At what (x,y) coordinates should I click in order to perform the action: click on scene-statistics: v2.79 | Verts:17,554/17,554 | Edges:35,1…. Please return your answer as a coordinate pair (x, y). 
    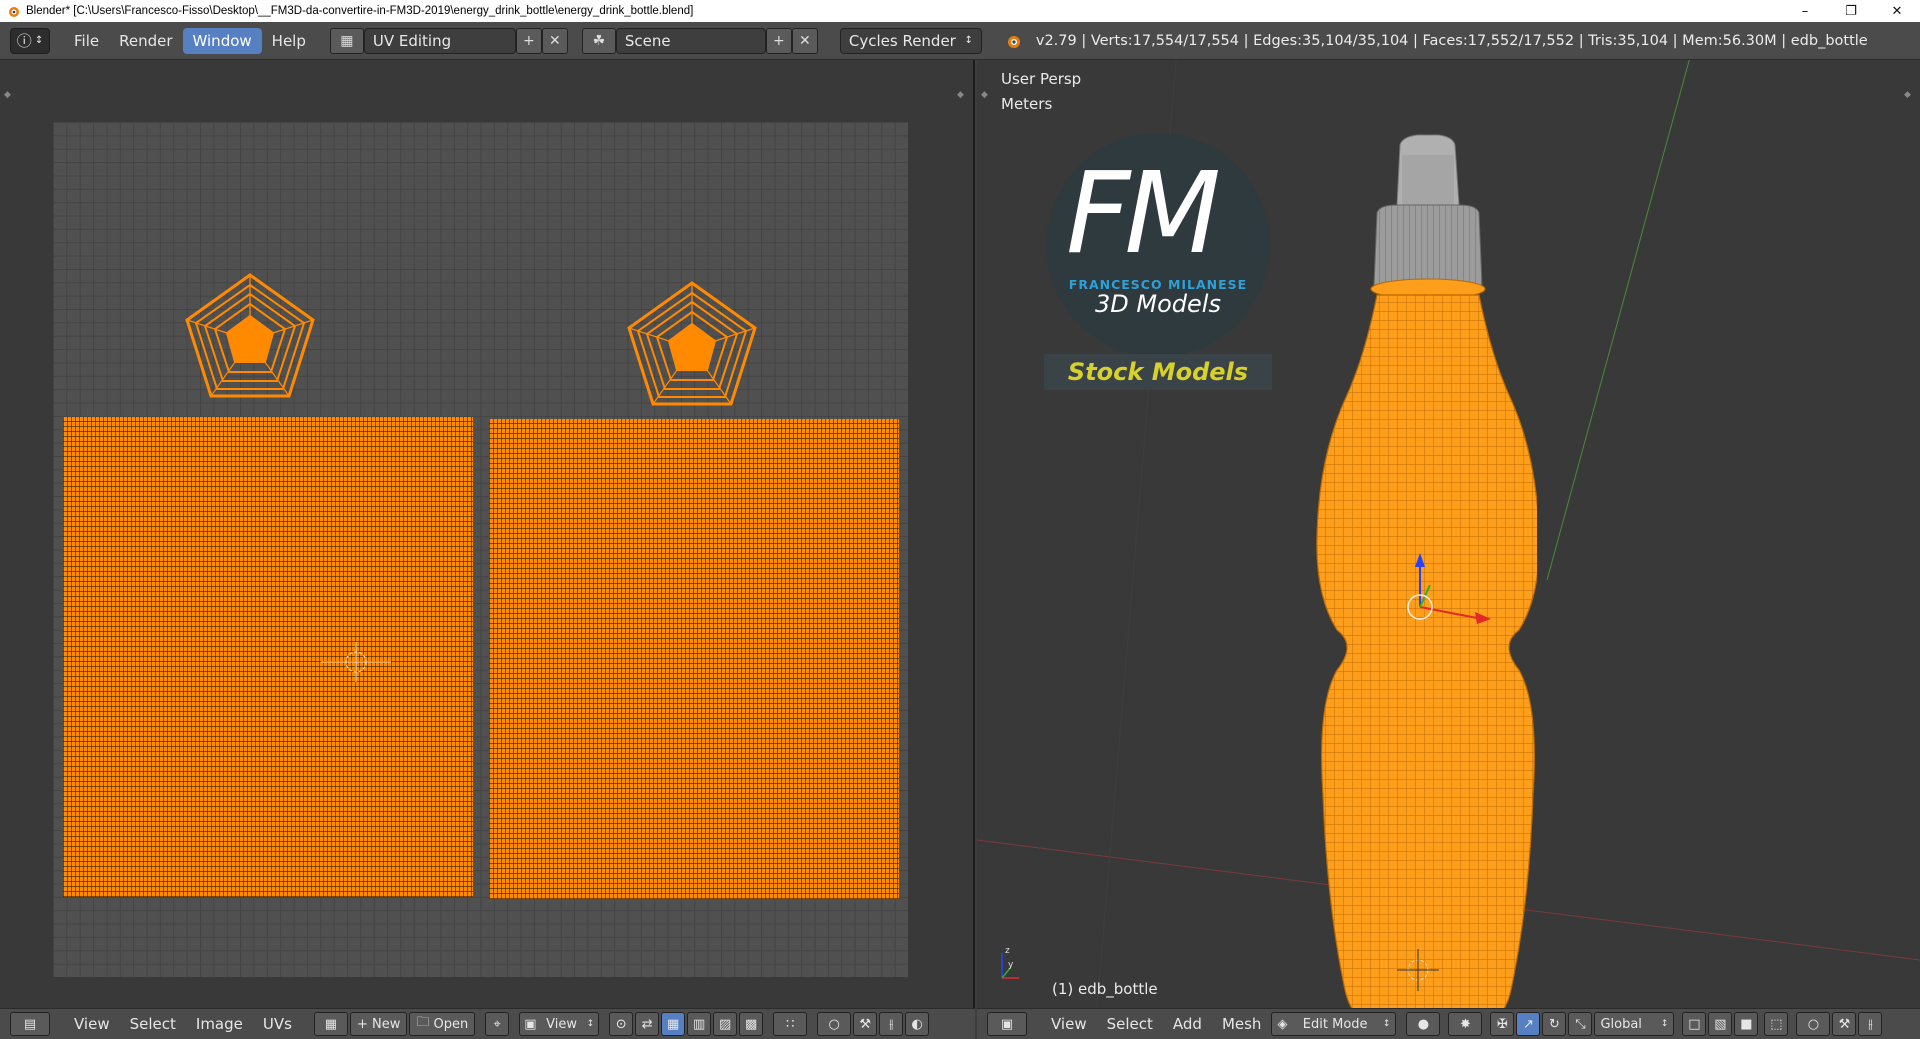
    Looking at the image, I should click on (1451, 40).